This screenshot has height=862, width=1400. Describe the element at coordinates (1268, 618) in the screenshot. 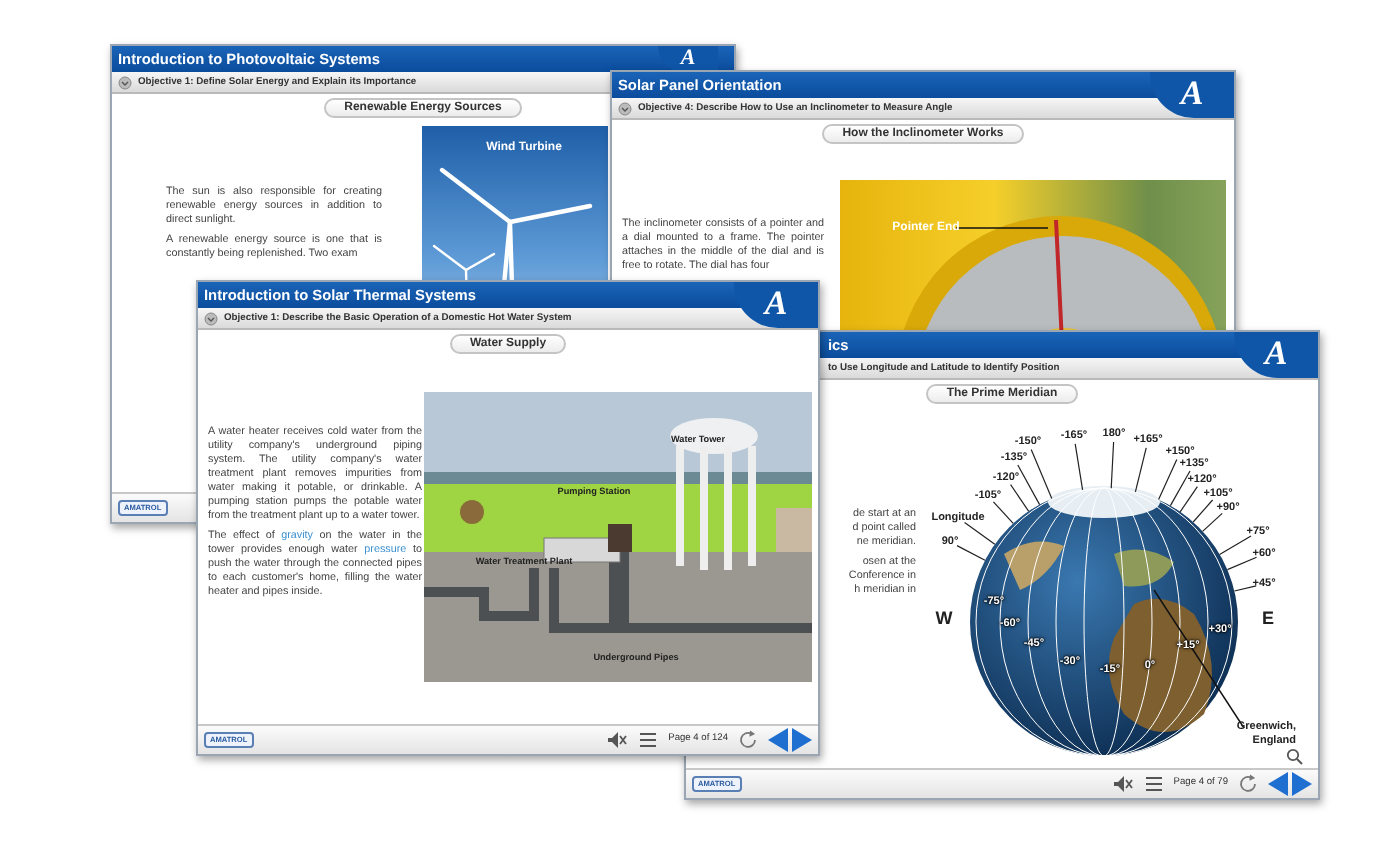

I see `diagram-label: E` at that location.